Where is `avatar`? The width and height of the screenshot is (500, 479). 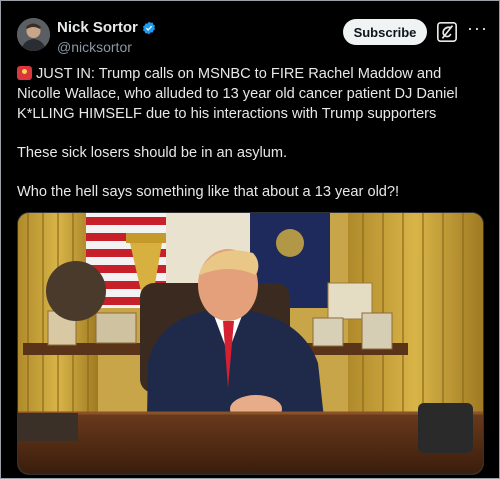
avatar is located at coordinates (33, 34).